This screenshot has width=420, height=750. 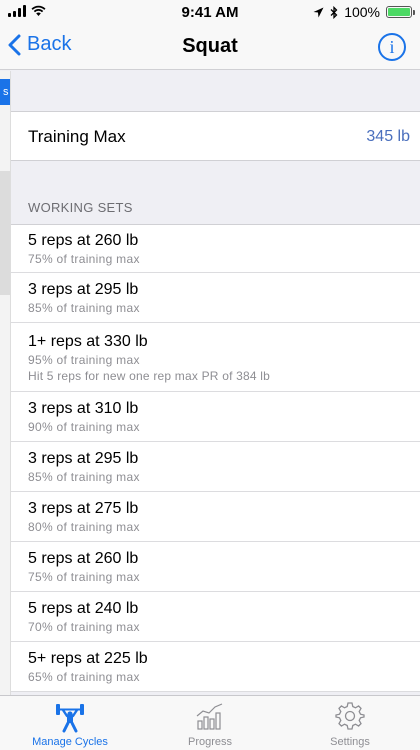 I want to click on navigation-bar: Back Squat i, so click(x=210, y=47).